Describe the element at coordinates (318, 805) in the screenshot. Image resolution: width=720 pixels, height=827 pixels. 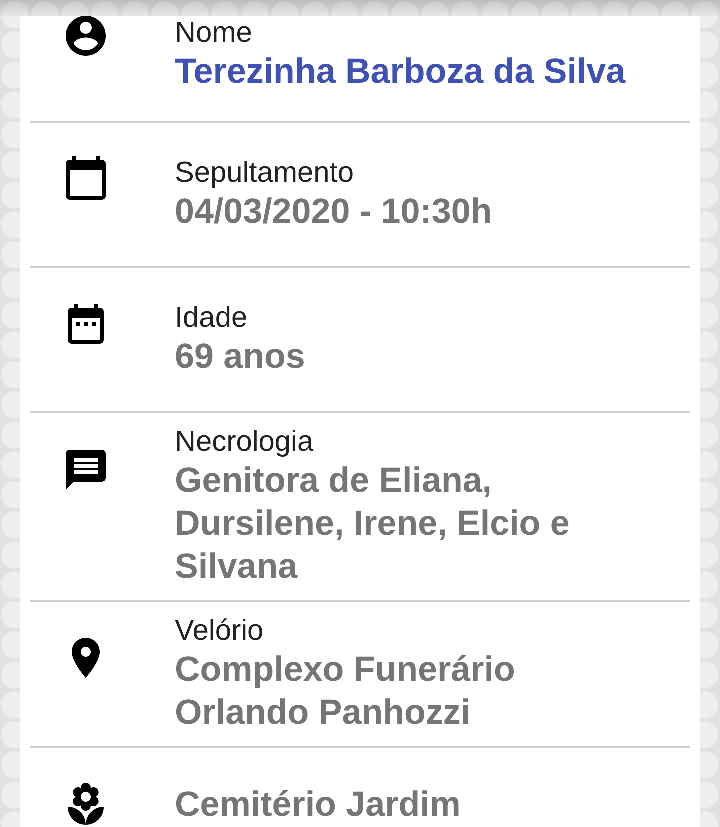
I see `field-value: Cemitério Jardim` at that location.